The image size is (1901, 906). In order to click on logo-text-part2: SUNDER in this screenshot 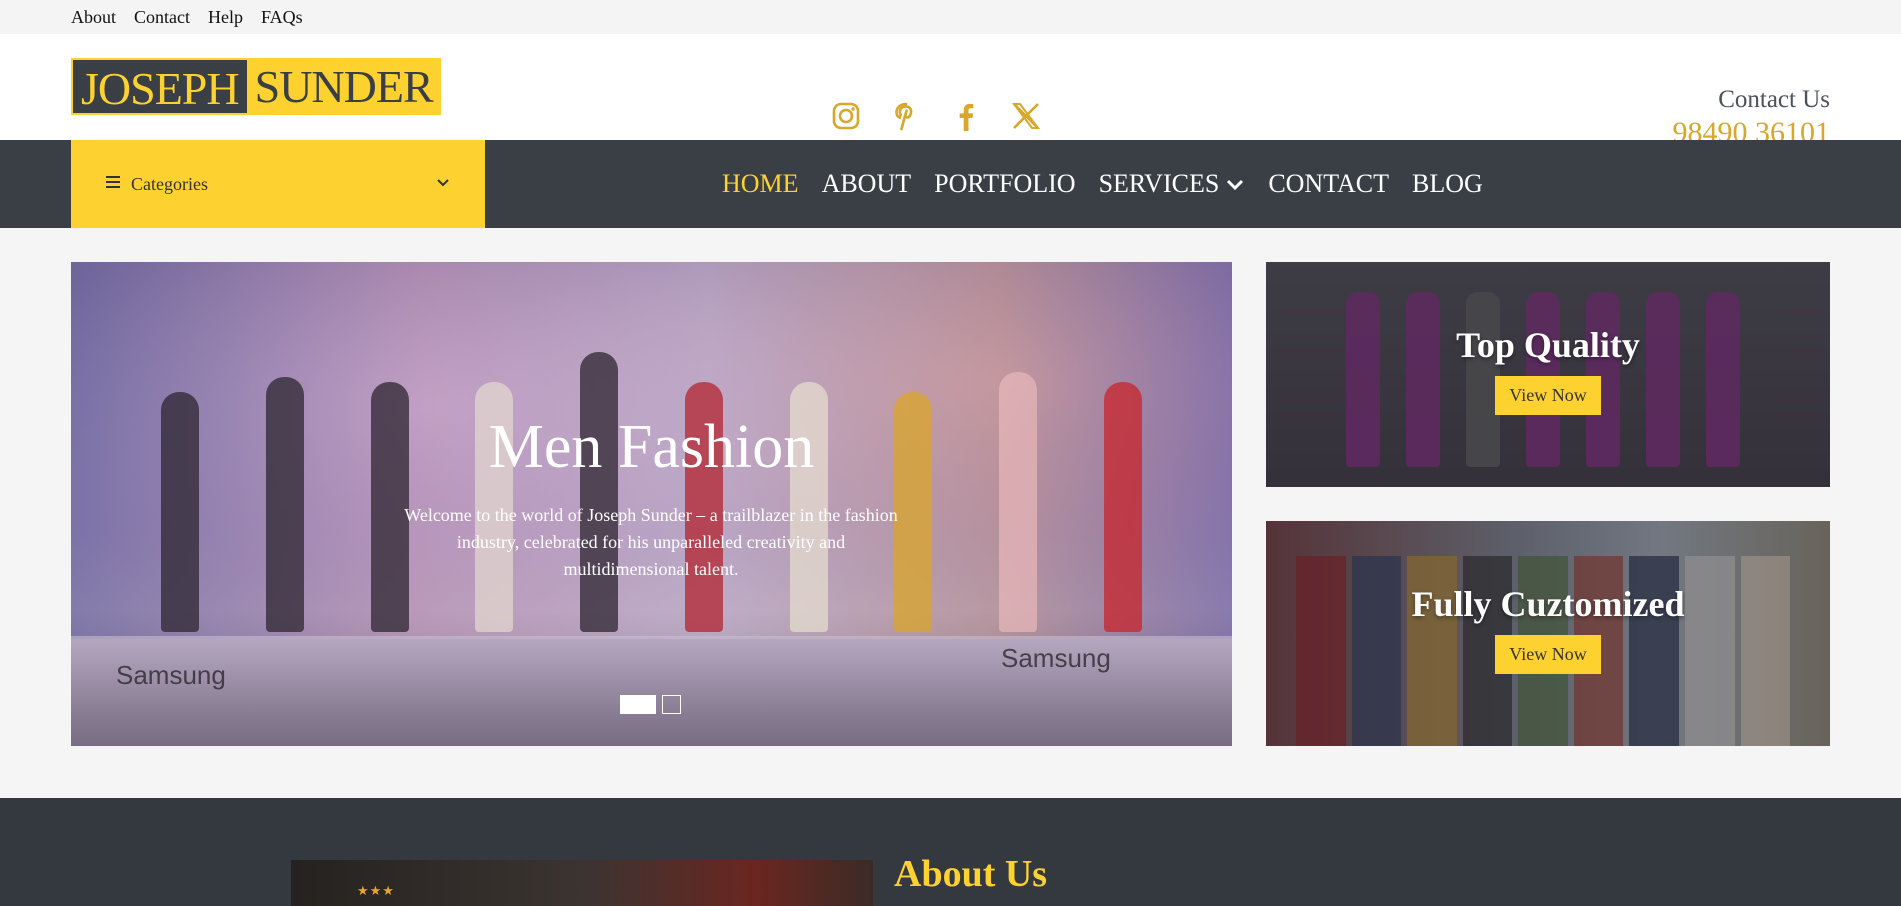, I will do `click(343, 86)`.